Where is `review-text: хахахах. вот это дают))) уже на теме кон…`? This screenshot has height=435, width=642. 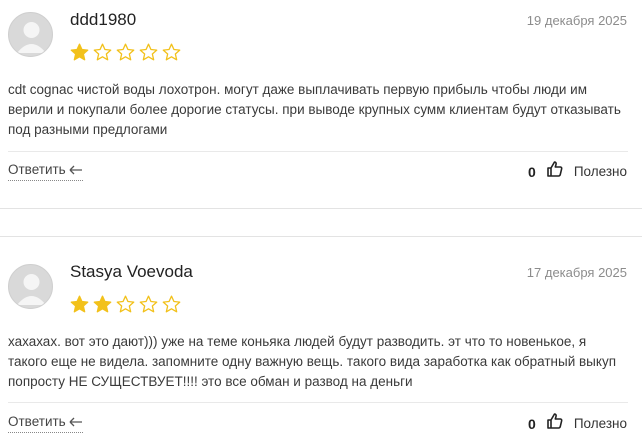 review-text: хахахах. вот это дают))) уже на теме кон… is located at coordinates (312, 361).